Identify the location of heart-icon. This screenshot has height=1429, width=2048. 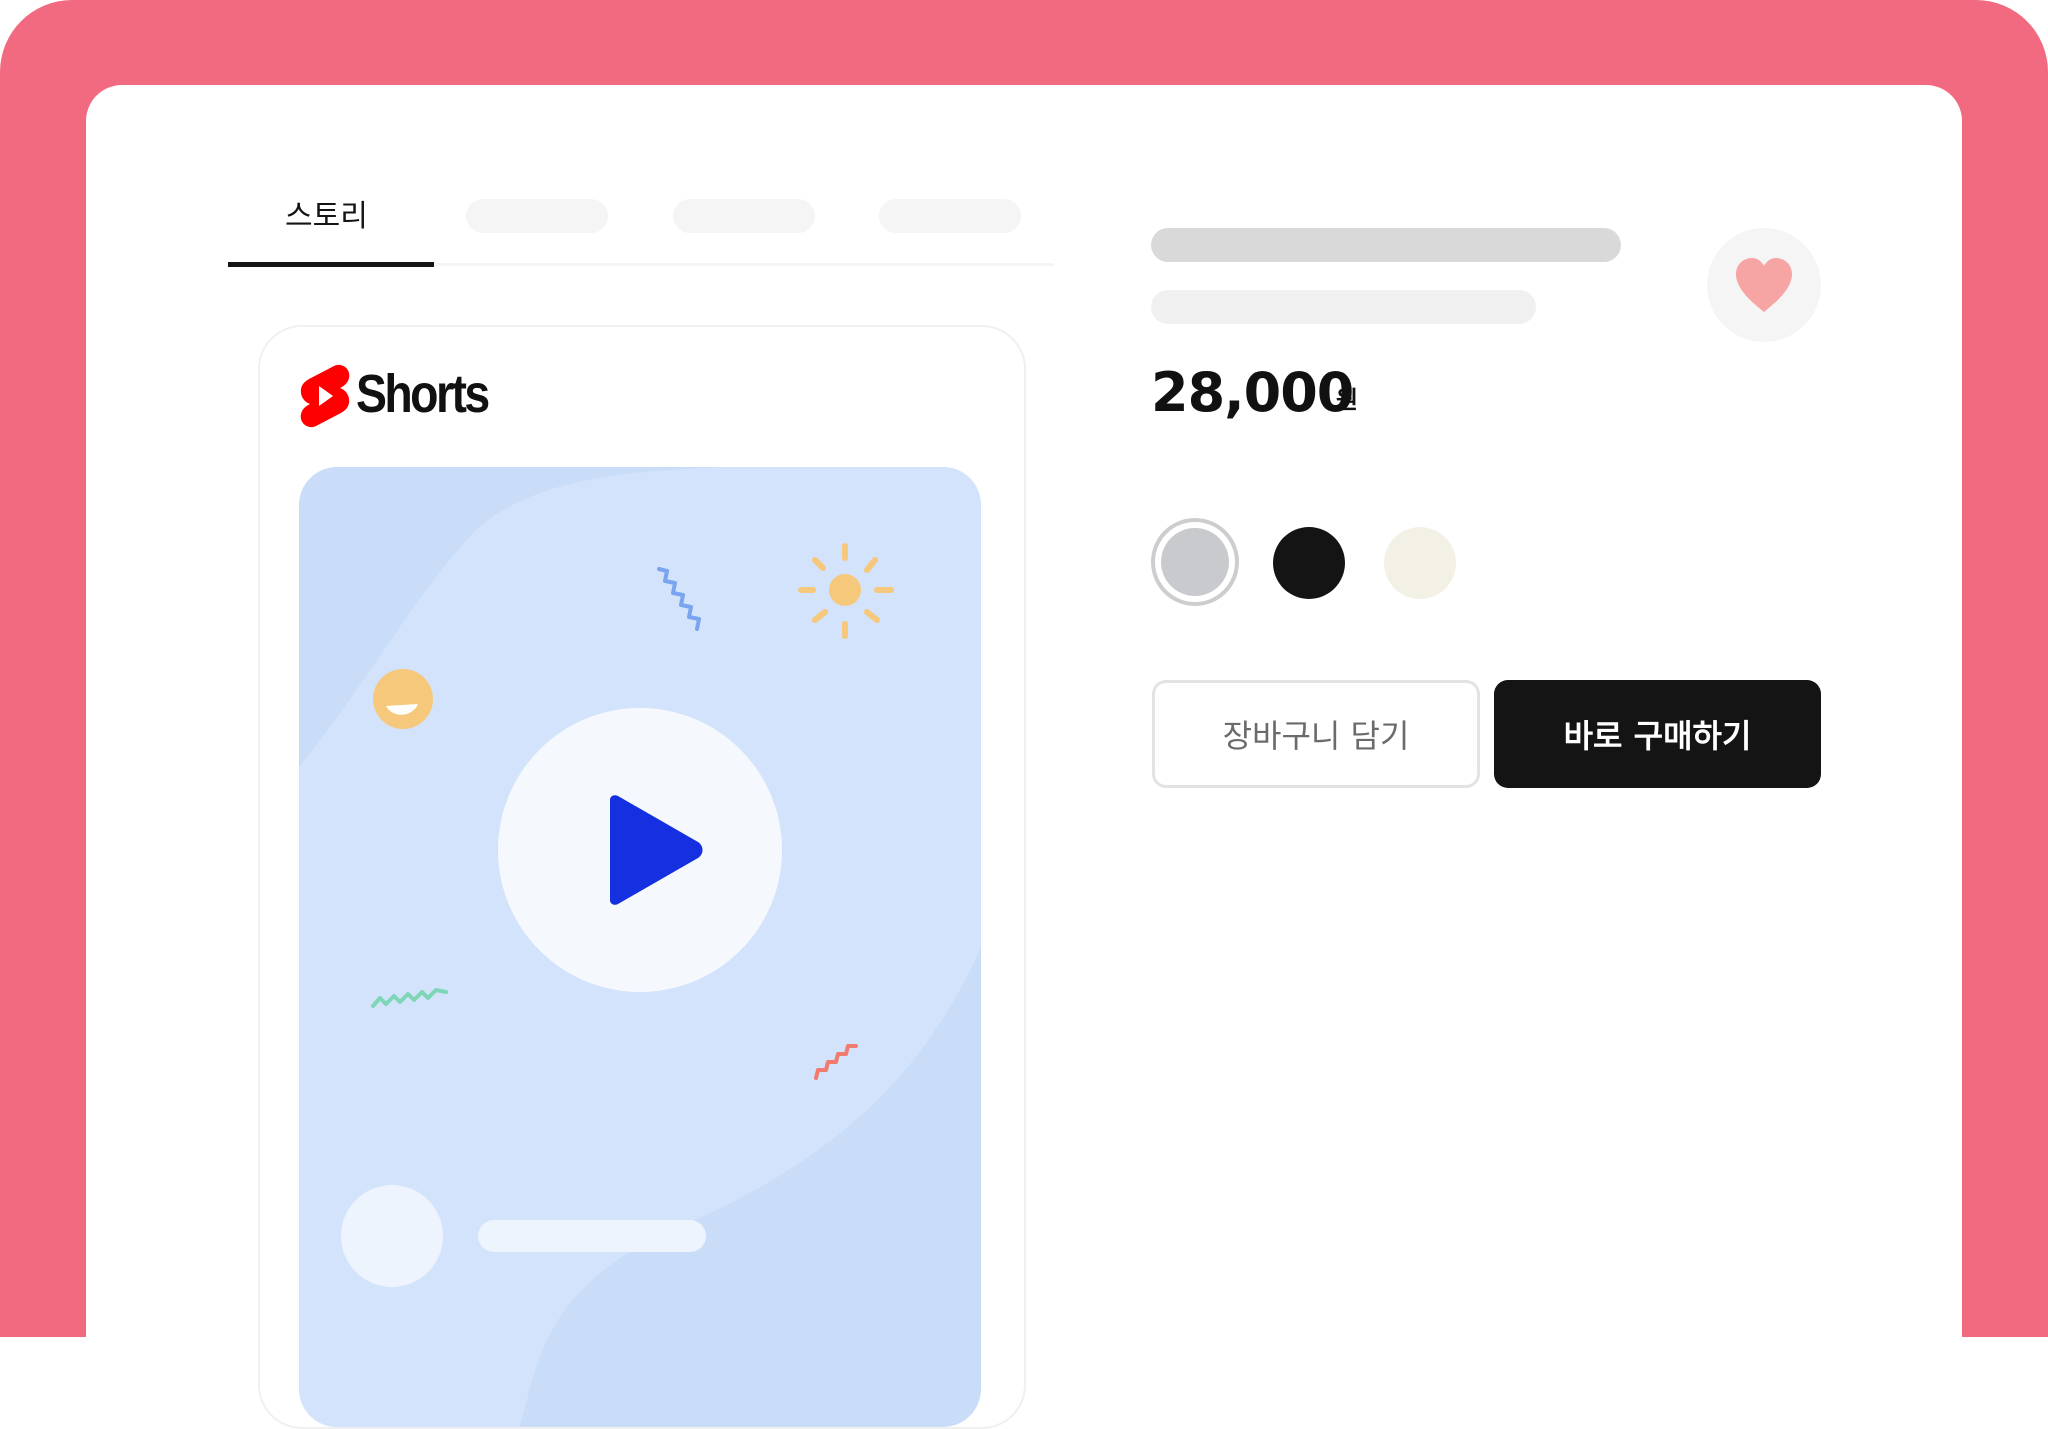
(1764, 285).